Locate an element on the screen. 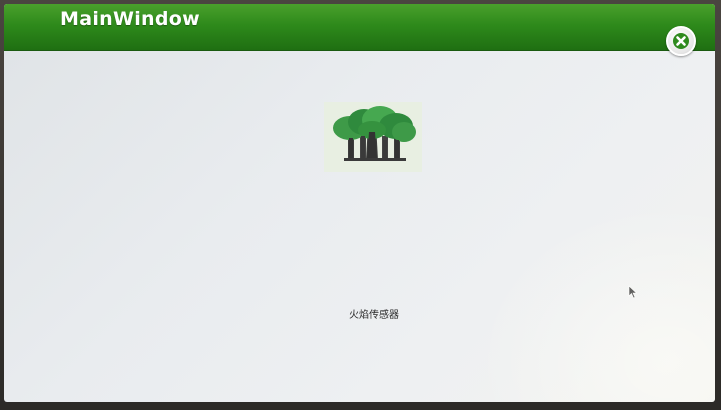 The height and width of the screenshot is (410, 721). window-title: MainWindow is located at coordinates (130, 19).